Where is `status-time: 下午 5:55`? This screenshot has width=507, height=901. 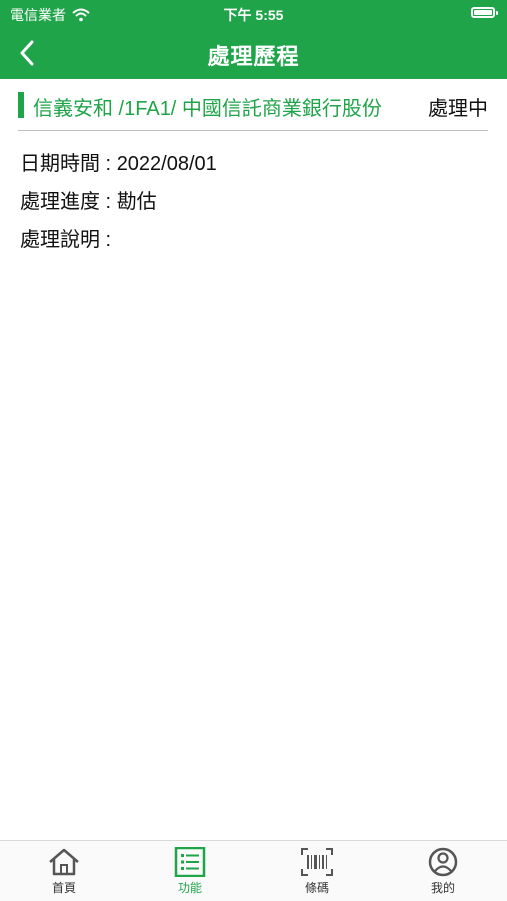
status-time: 下午 5:55 is located at coordinates (253, 15).